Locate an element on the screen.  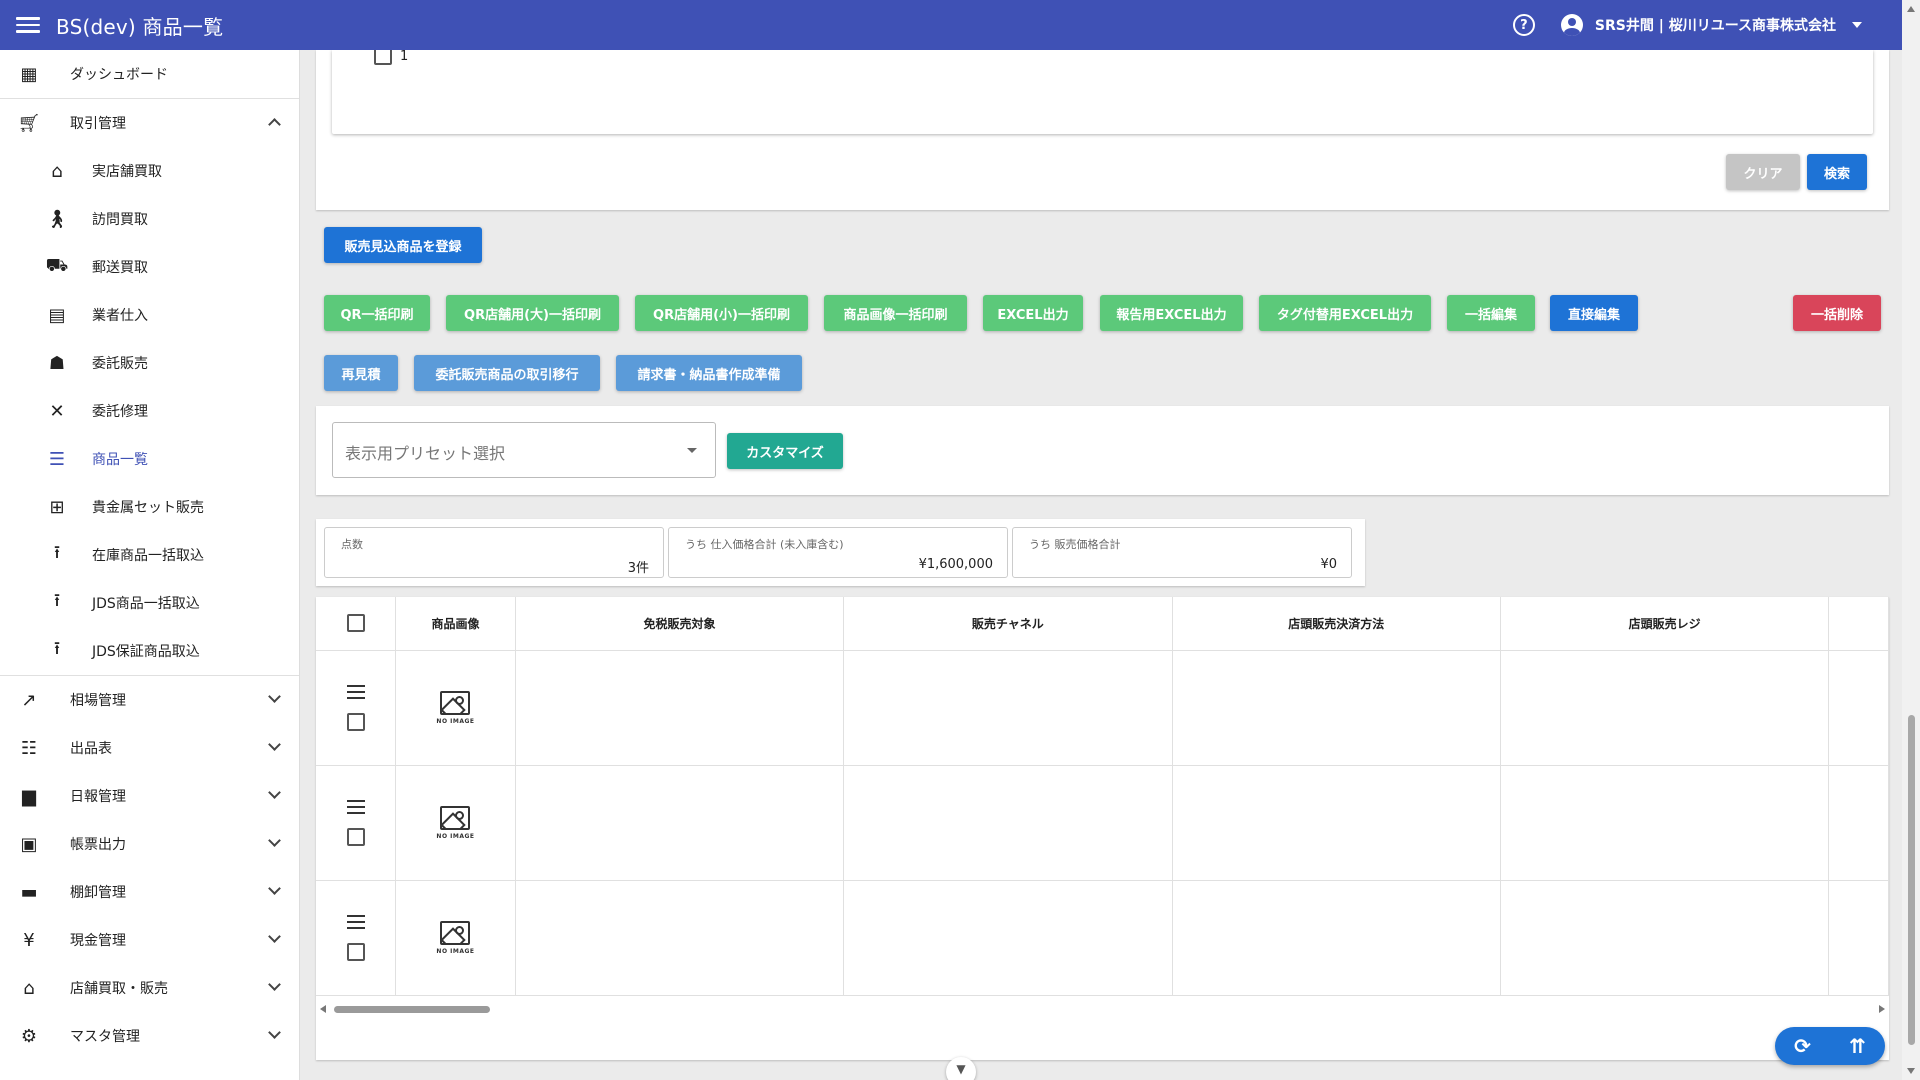
sidebar-item-label: 在庫商品一括取込 is located at coordinates (148, 556).